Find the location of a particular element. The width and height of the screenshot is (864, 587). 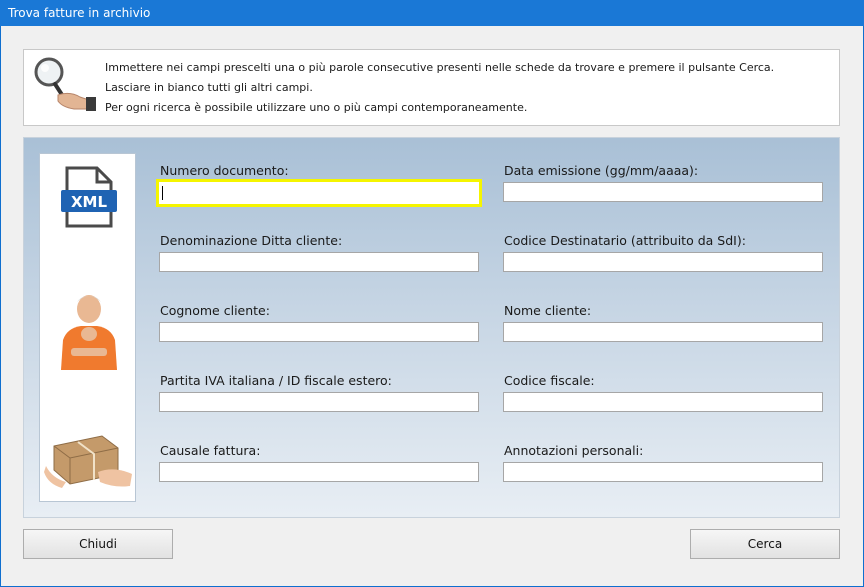

label-denominazione: Denominazione Ditta cliente: is located at coordinates (251, 240).